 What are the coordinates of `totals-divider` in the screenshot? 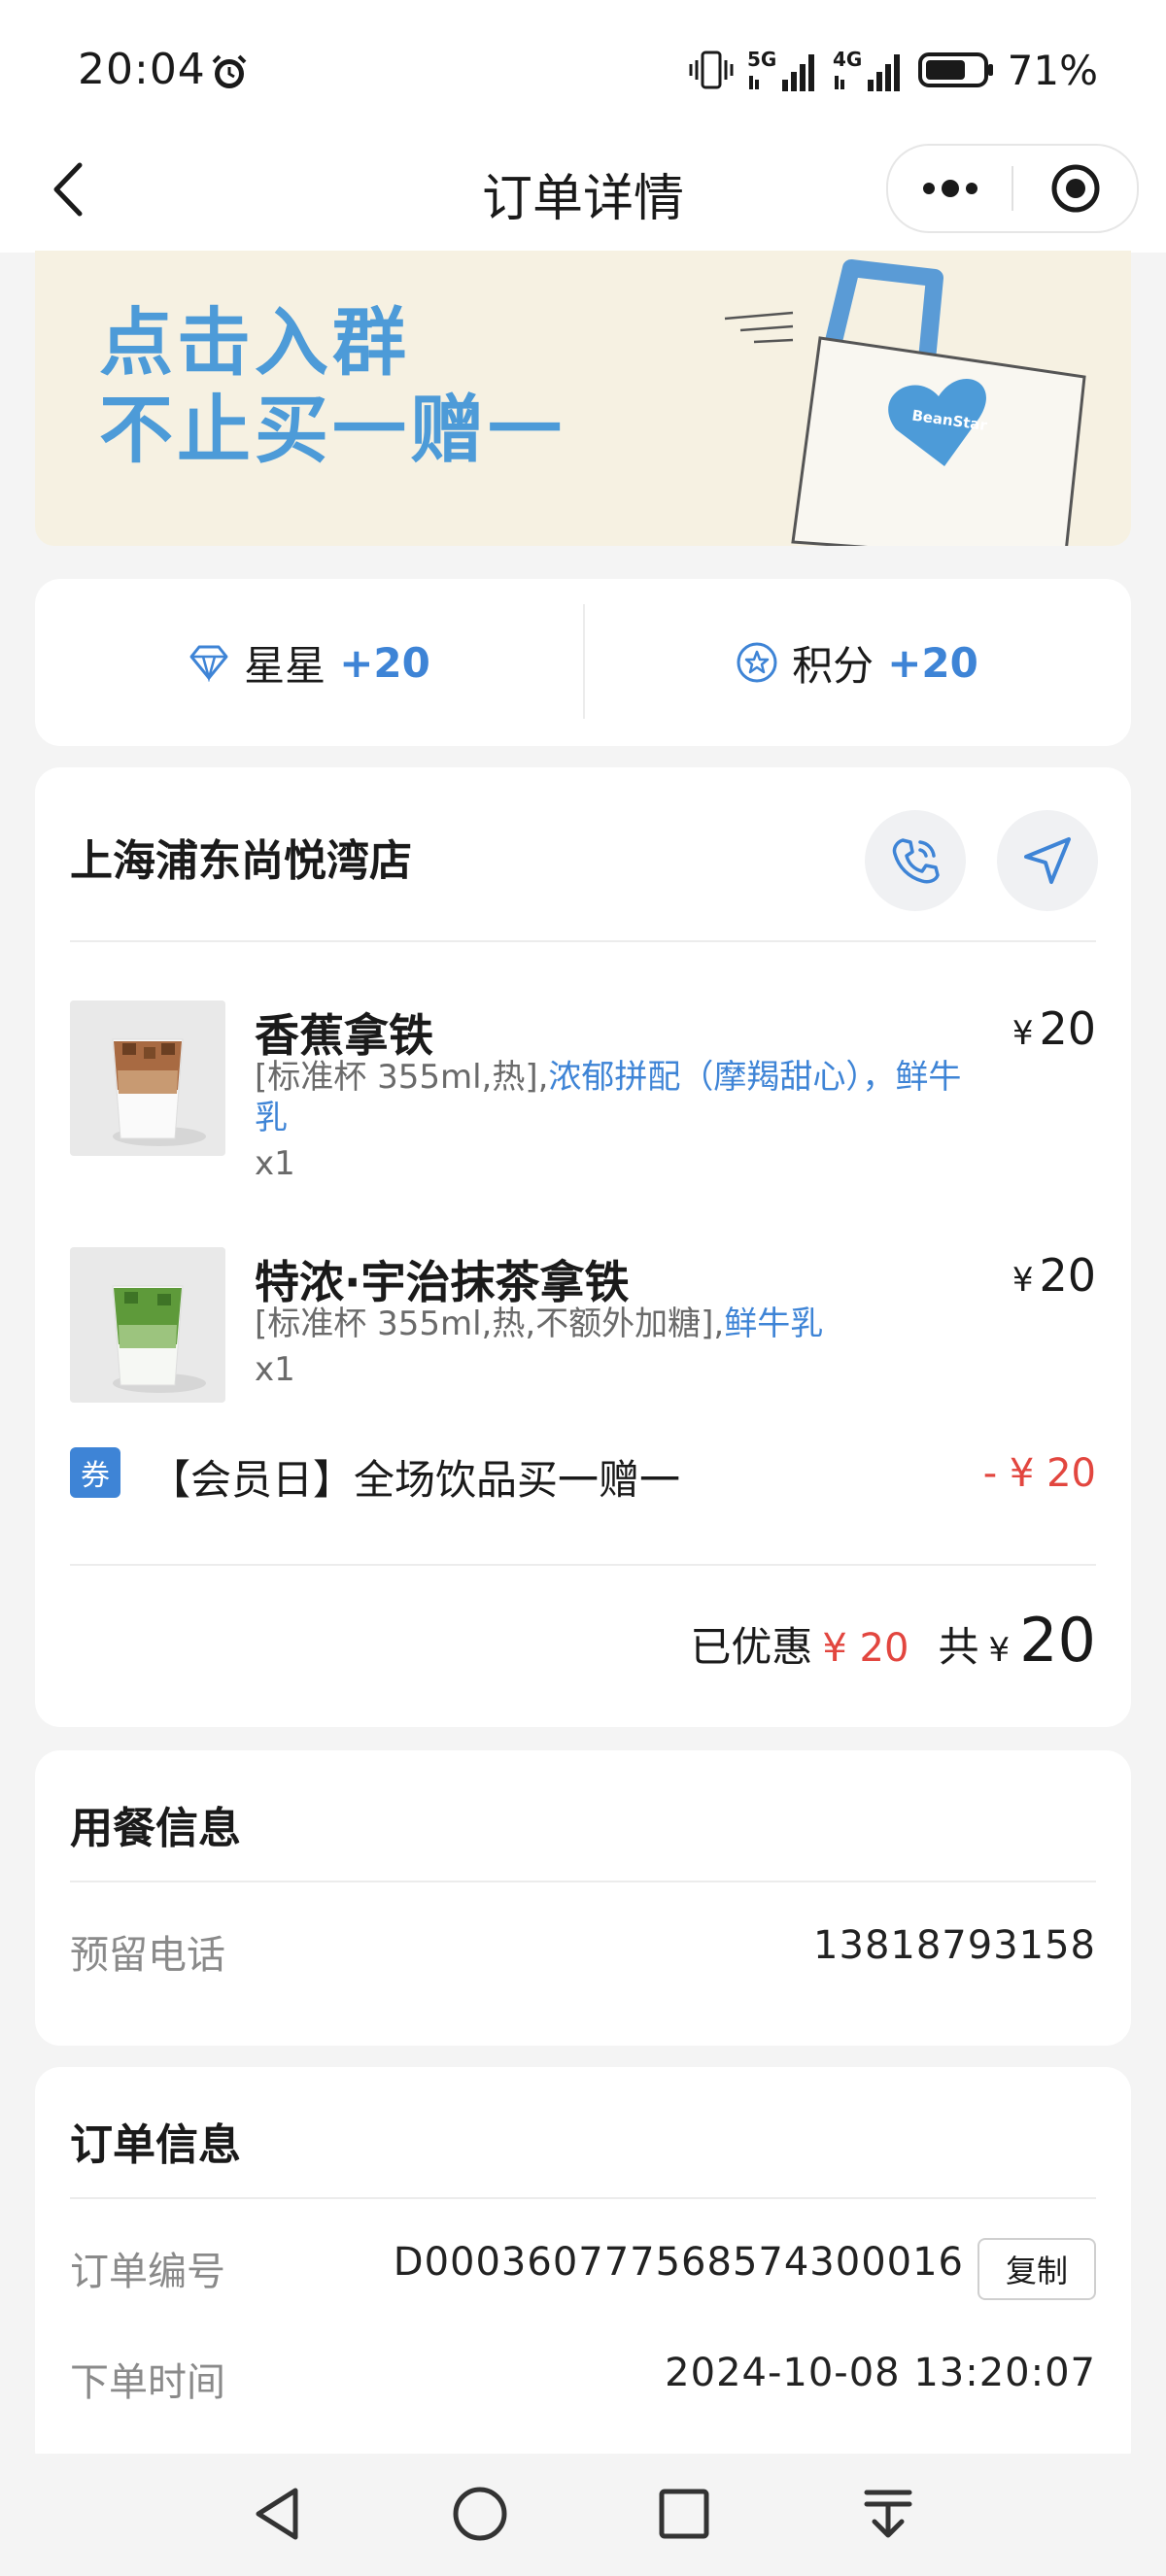 It's located at (583, 1565).